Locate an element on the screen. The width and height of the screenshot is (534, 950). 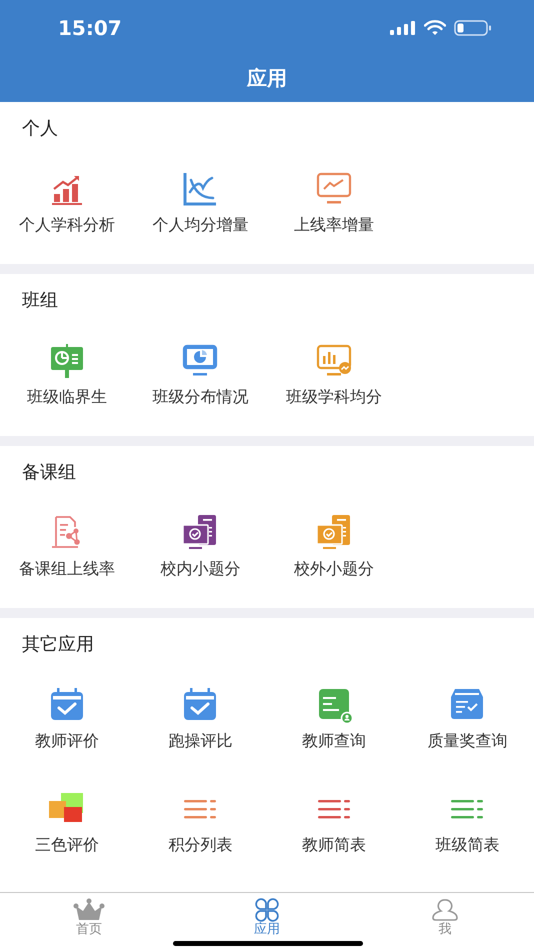
app-label: 跑操评比 is located at coordinates (200, 741).